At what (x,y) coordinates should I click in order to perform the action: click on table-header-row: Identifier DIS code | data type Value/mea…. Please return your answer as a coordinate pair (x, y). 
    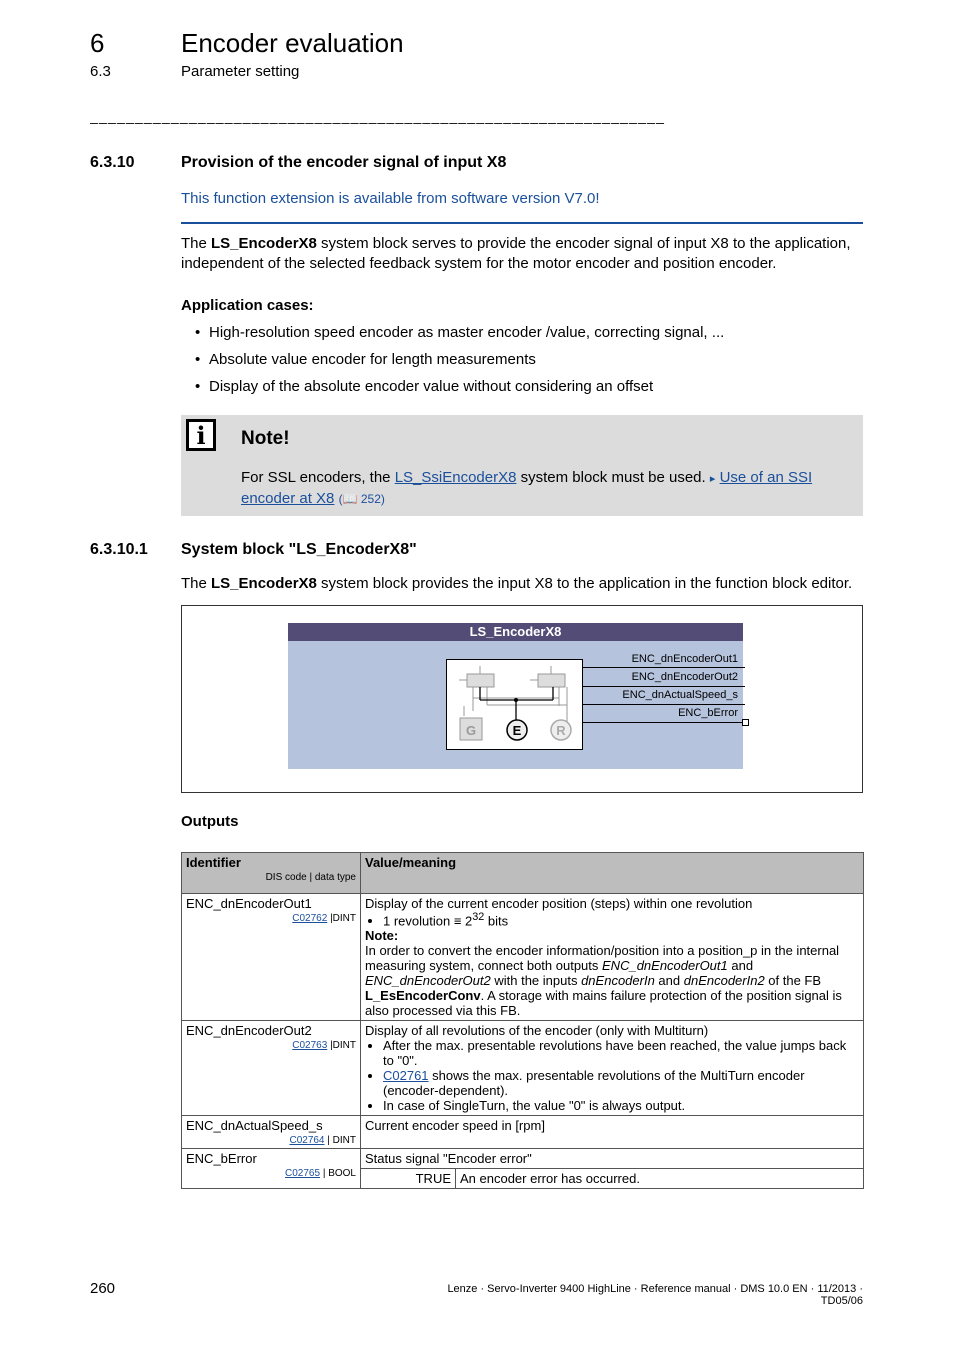
    Looking at the image, I should click on (522, 873).